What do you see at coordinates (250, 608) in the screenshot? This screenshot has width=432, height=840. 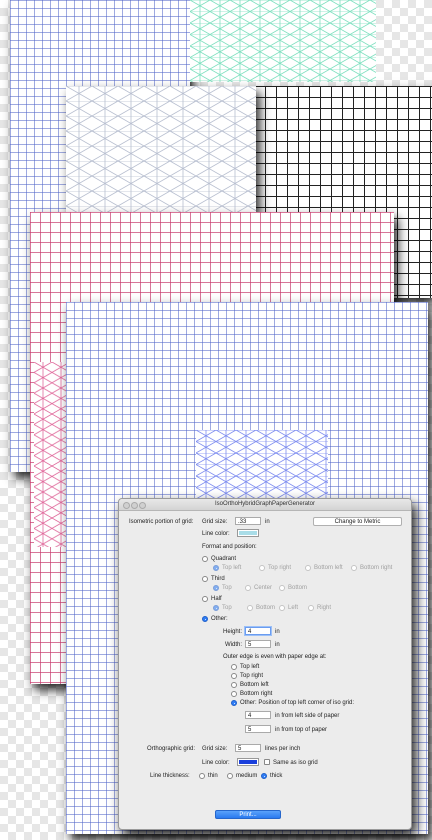 I see `radio-half-bottom` at bounding box center [250, 608].